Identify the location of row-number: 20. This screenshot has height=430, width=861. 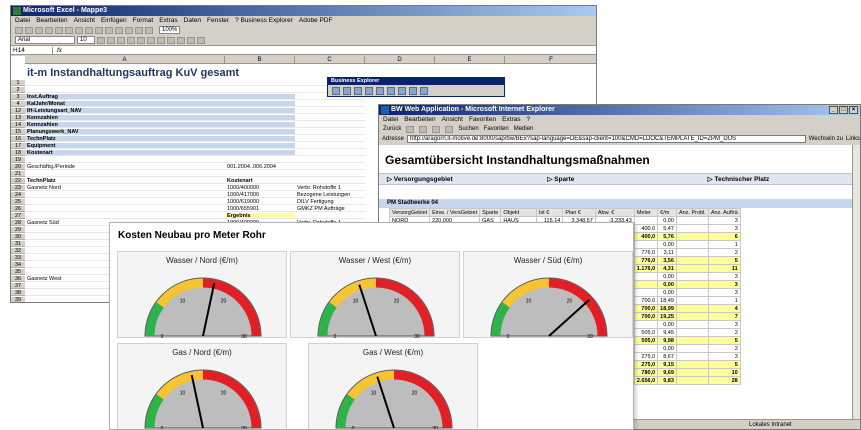
(18, 167).